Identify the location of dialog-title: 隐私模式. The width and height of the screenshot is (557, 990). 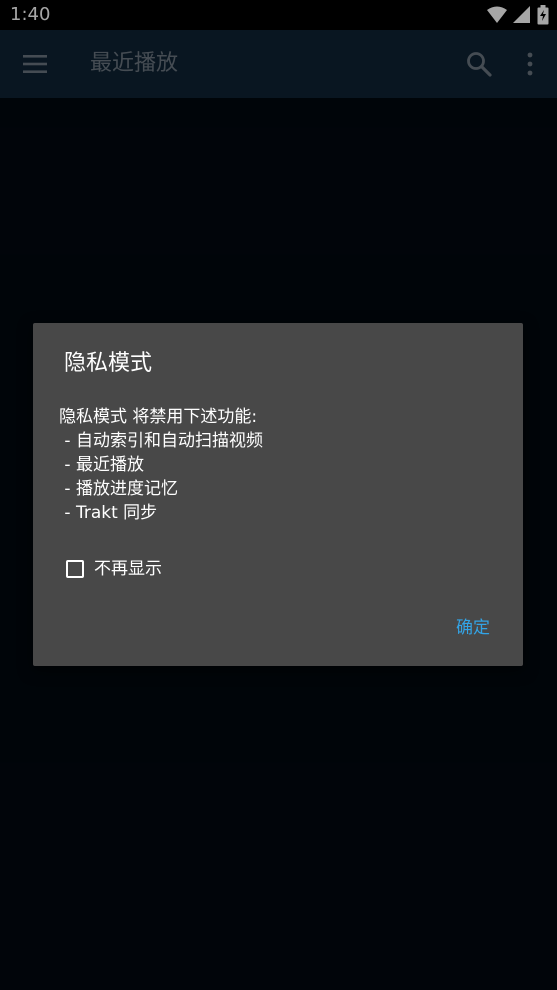
(108, 363).